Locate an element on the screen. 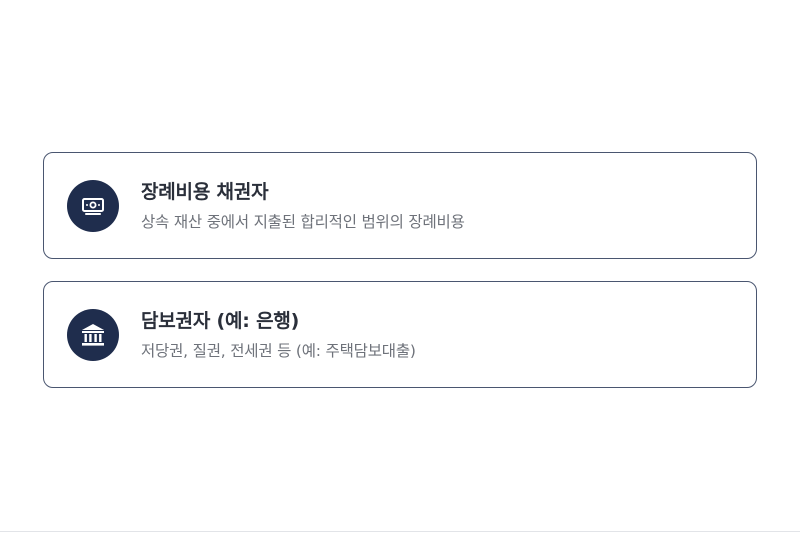 Image resolution: width=800 pixels, height=534 pixels. cash-icon is located at coordinates (93, 205).